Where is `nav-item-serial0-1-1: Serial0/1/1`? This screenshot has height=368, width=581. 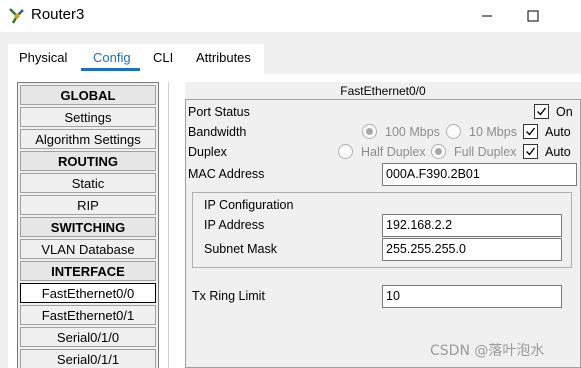 nav-item-serial0-1-1: Serial0/1/1 is located at coordinates (88, 358).